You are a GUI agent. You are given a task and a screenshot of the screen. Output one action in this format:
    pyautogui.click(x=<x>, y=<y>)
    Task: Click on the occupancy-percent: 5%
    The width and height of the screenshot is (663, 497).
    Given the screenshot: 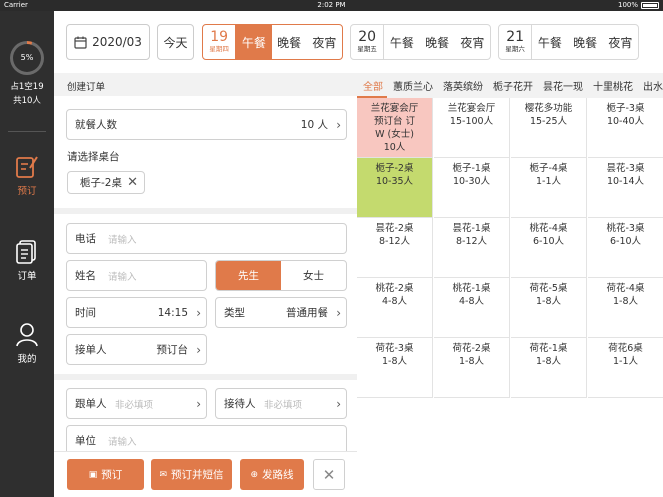 What is the action you would take?
    pyautogui.click(x=27, y=57)
    